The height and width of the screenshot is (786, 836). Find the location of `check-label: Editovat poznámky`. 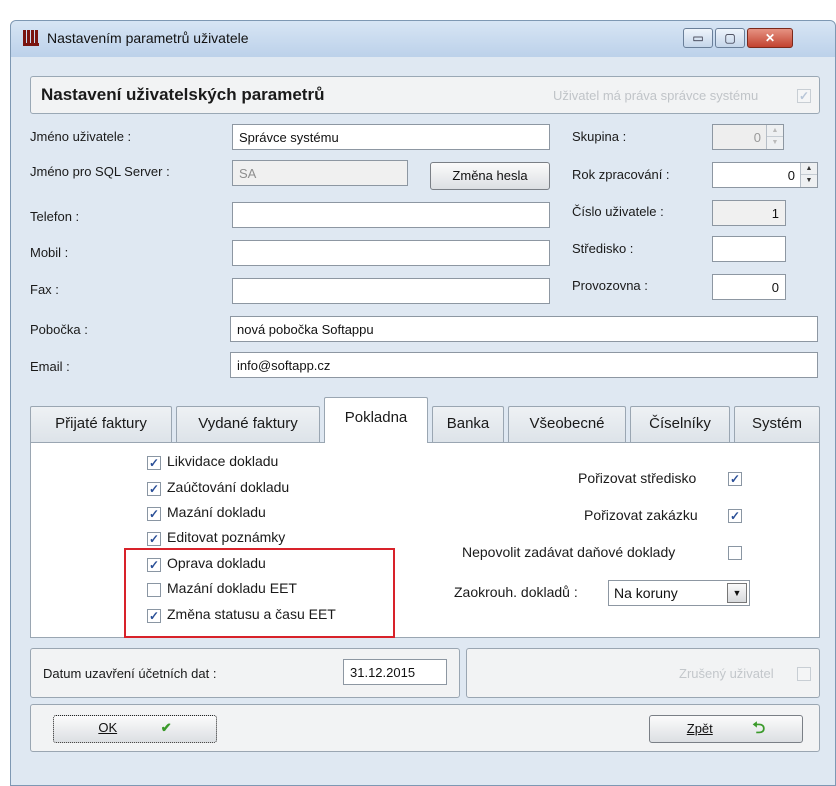

check-label: Editovat poznámky is located at coordinates (226, 537).